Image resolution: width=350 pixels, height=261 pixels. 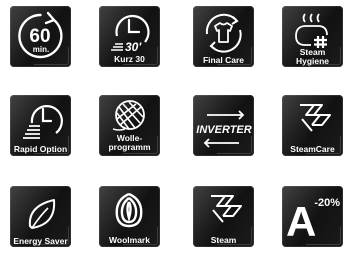 I want to click on timer-small-text: min., so click(x=41, y=49).